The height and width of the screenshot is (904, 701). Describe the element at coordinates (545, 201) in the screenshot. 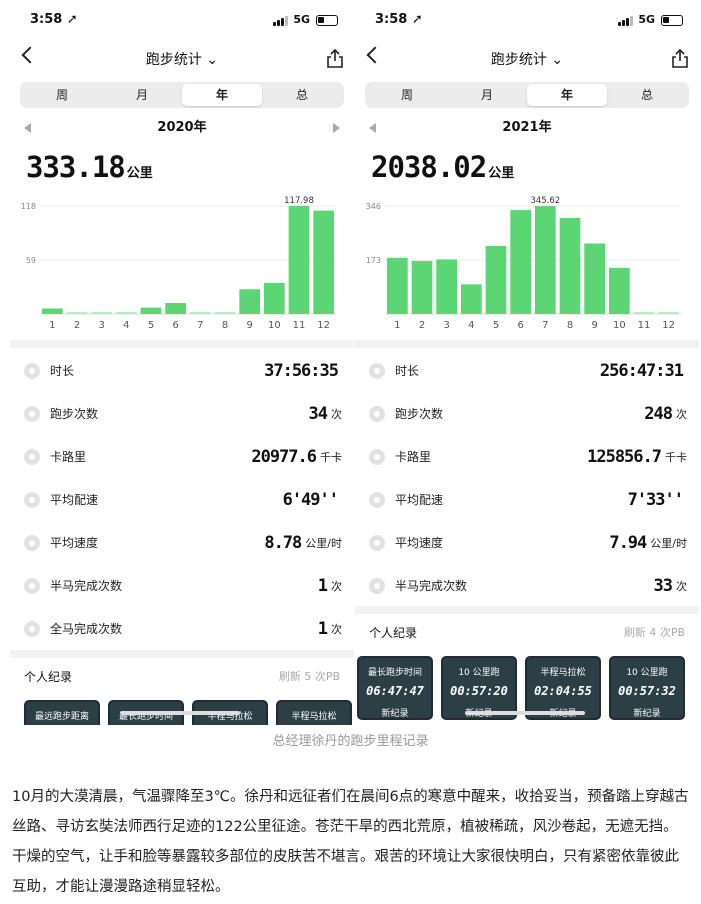

I see `peak-data-label: 345.62` at that location.